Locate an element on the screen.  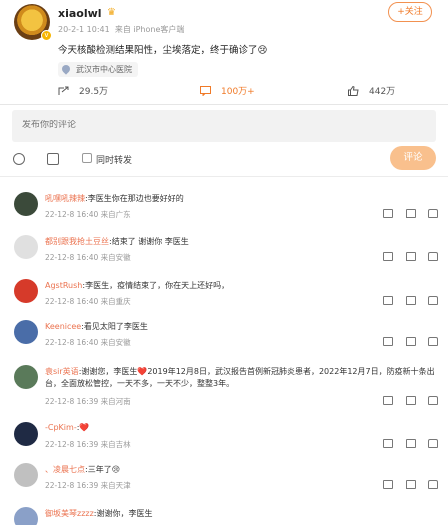
comment-text: :三年了😢 is located at coordinates (103, 469).